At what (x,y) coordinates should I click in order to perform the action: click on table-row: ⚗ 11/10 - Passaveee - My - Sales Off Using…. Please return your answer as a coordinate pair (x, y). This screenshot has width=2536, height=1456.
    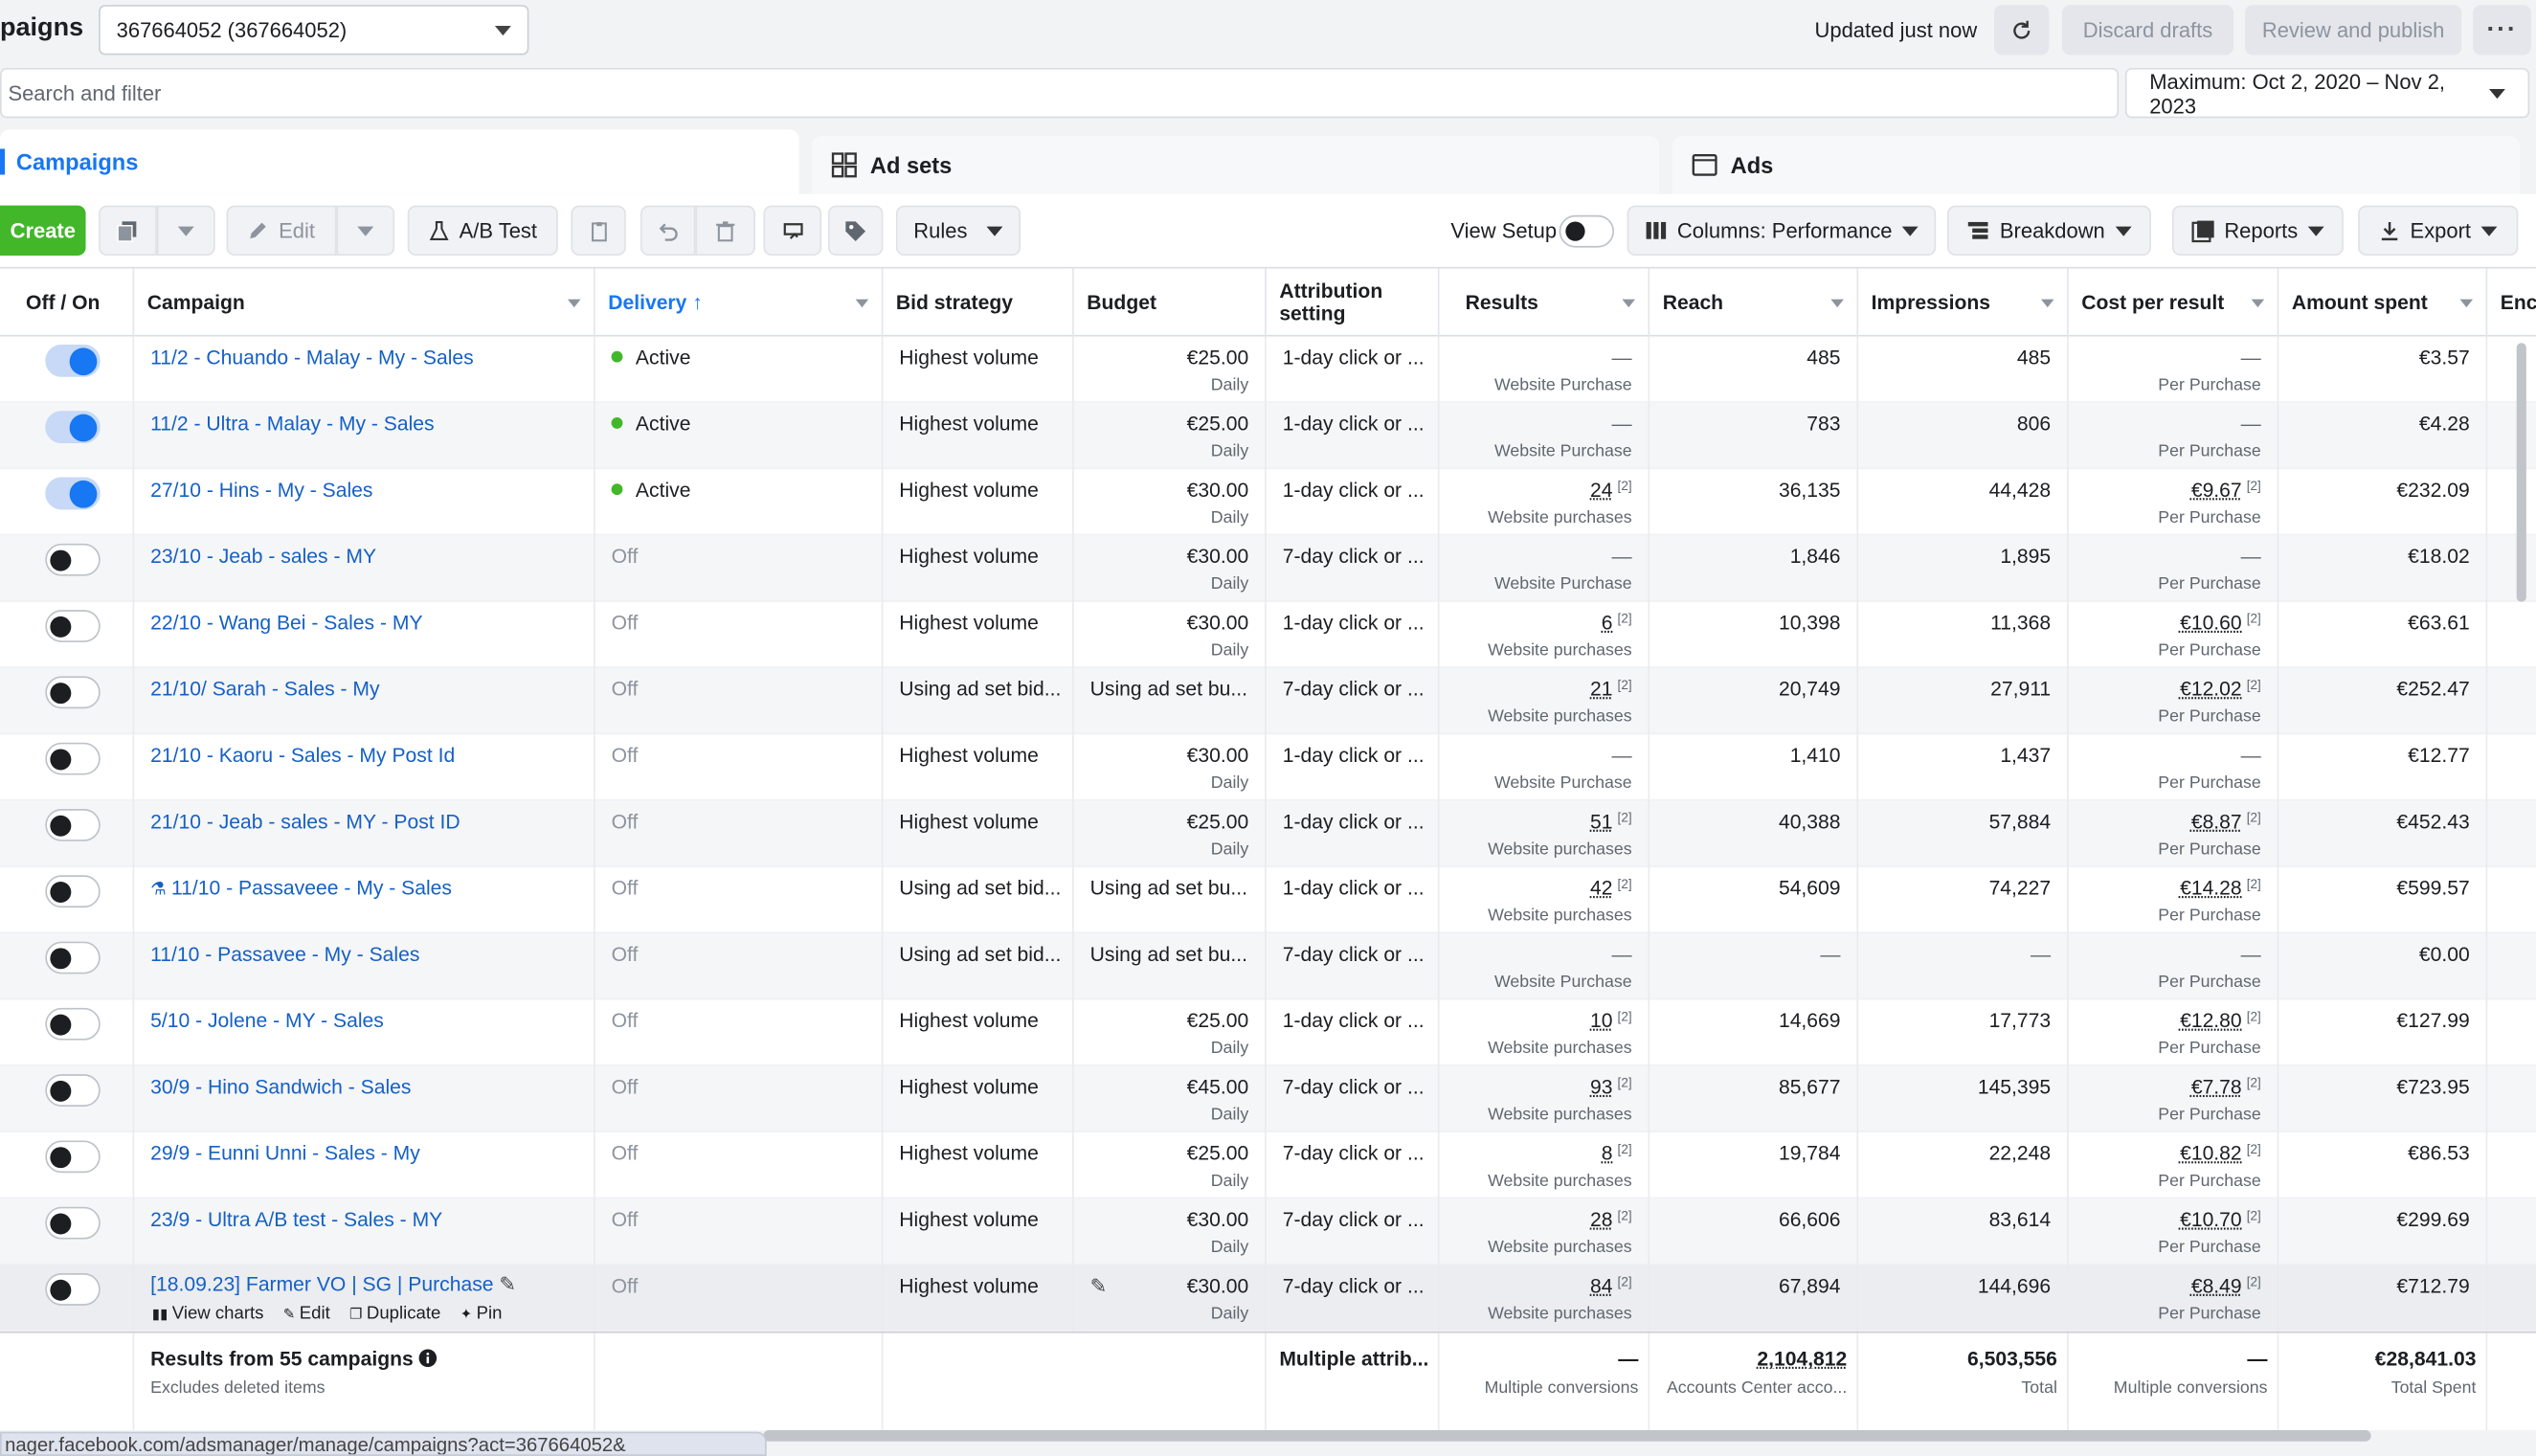
    Looking at the image, I should click on (1268, 900).